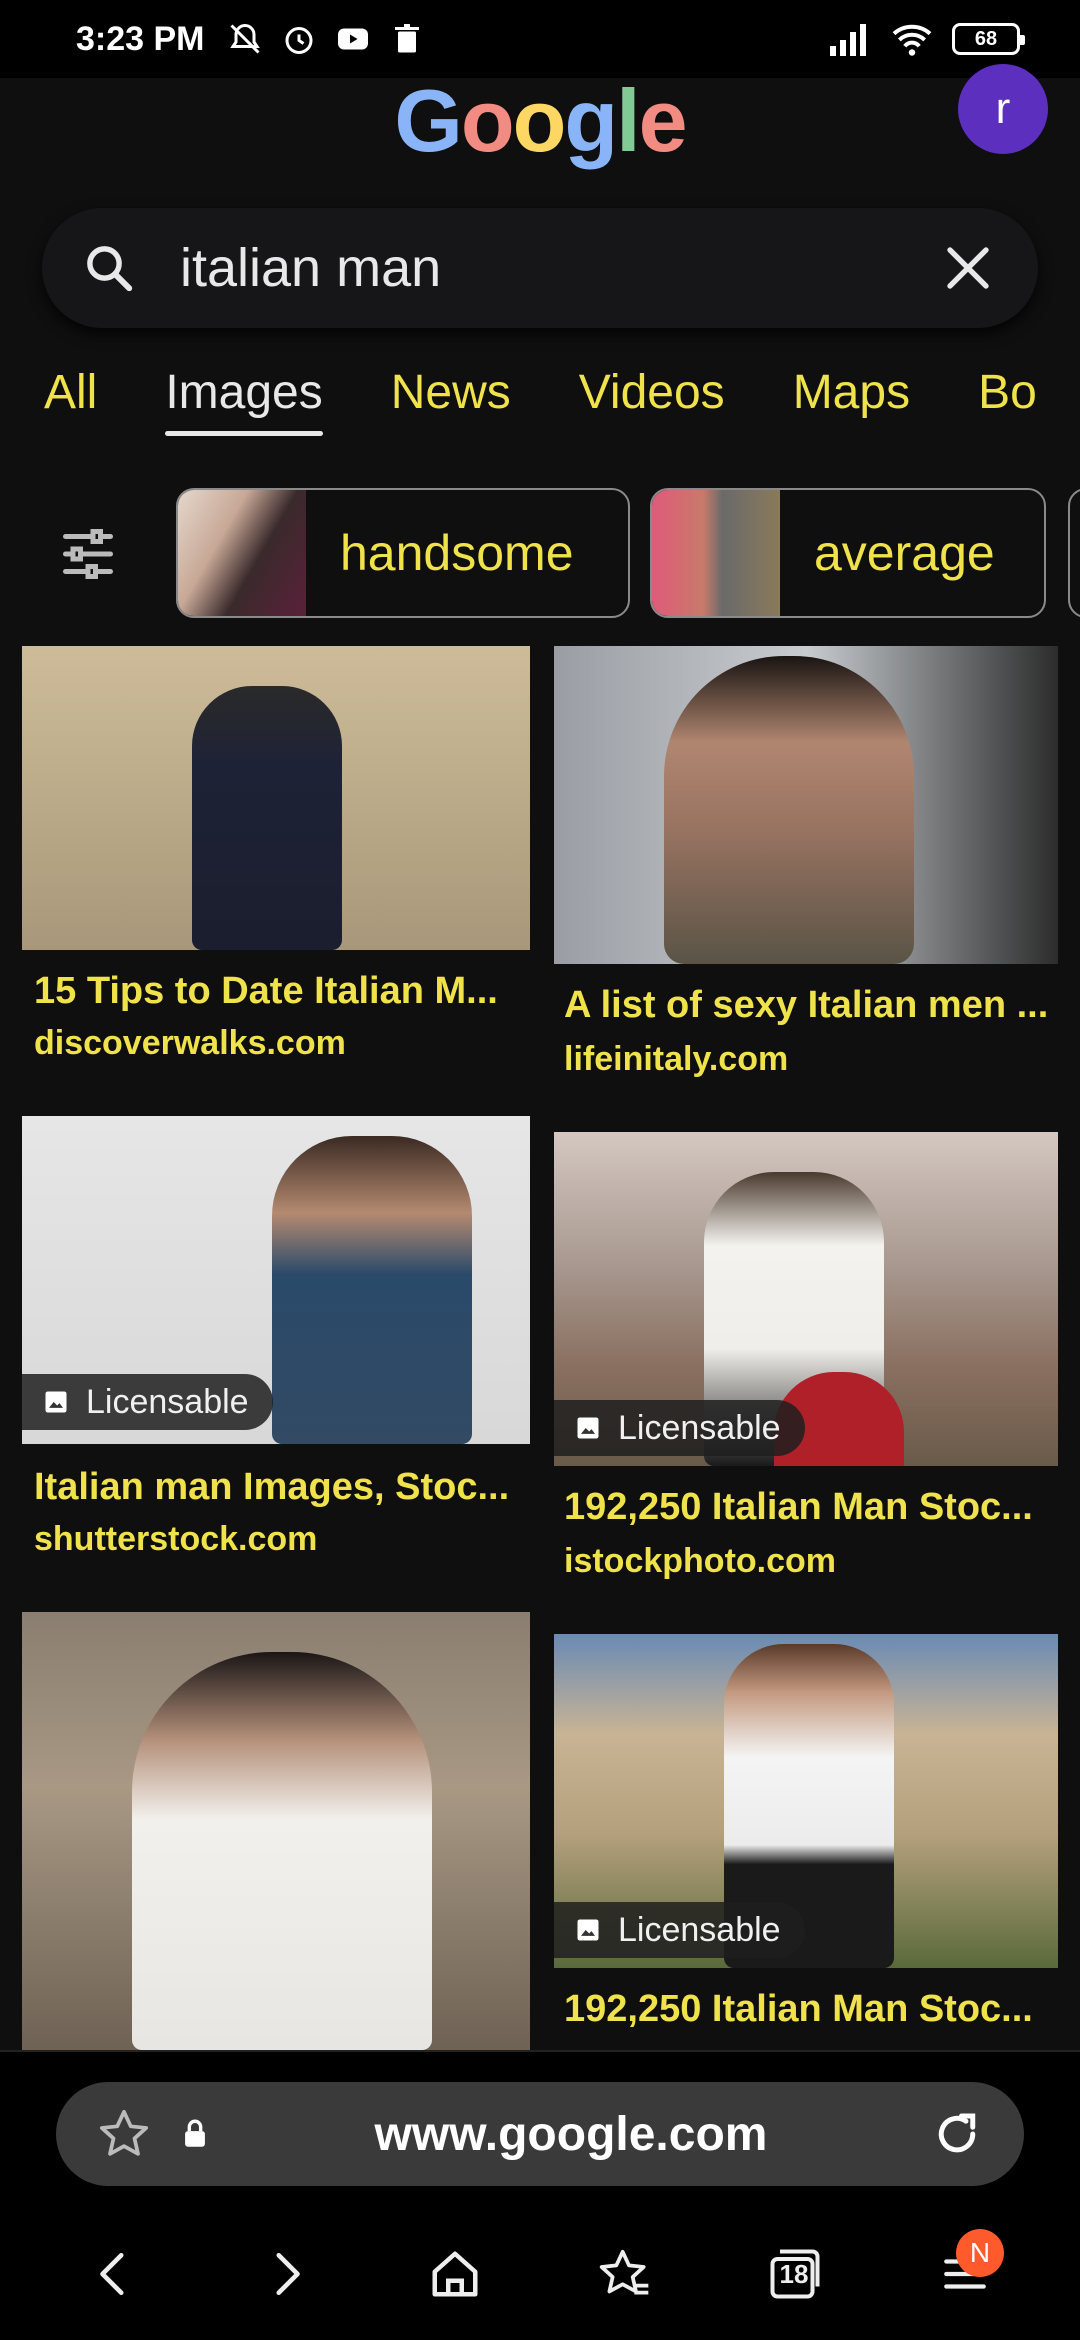 The image size is (1080, 2340). Describe the element at coordinates (540, 2195) in the screenshot. I see `browser-bottom-bar: www.google.com 18 N` at that location.